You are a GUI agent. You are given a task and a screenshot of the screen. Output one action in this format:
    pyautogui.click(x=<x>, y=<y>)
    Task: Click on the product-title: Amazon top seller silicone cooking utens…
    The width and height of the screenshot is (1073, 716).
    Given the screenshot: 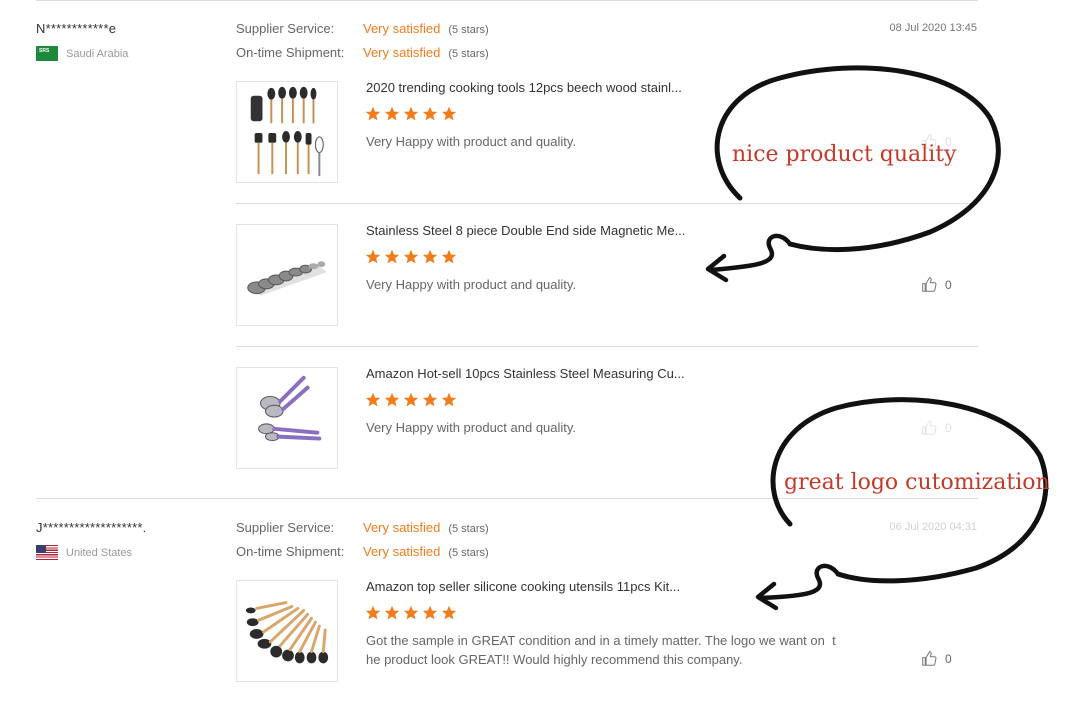 What is the action you would take?
    pyautogui.click(x=523, y=586)
    